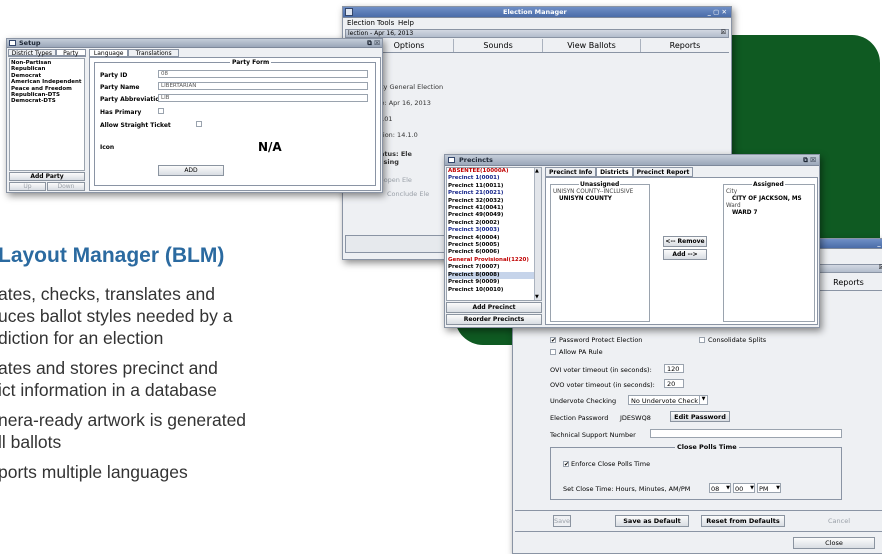 Image resolution: width=882 pixels, height=554 pixels. Describe the element at coordinates (685, 254) in the screenshot. I see `add-district-button: Add -->` at that location.